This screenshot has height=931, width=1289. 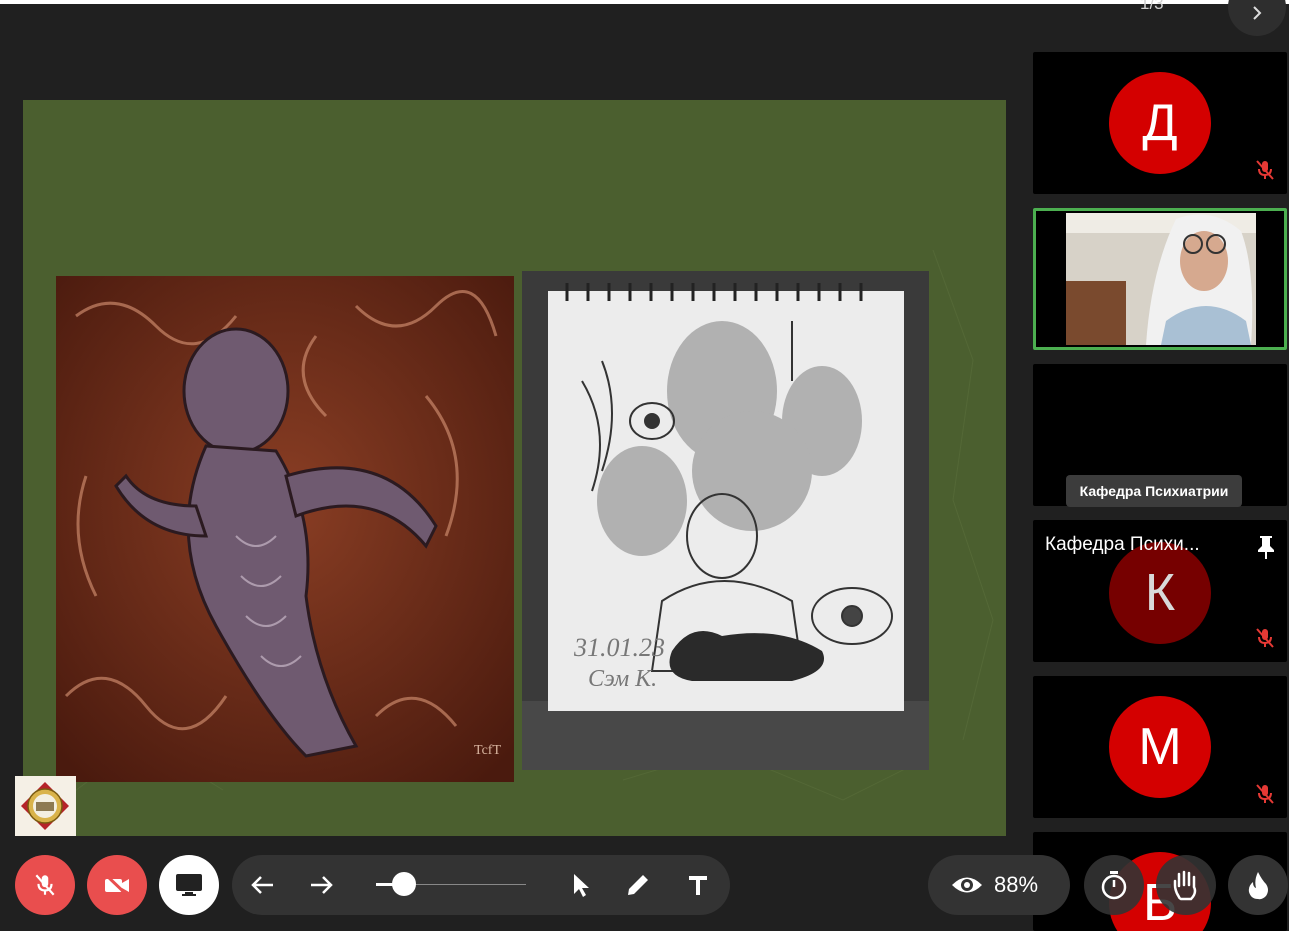 What do you see at coordinates (1152, 6) in the screenshot?
I see `page-indicator: 1/3` at bounding box center [1152, 6].